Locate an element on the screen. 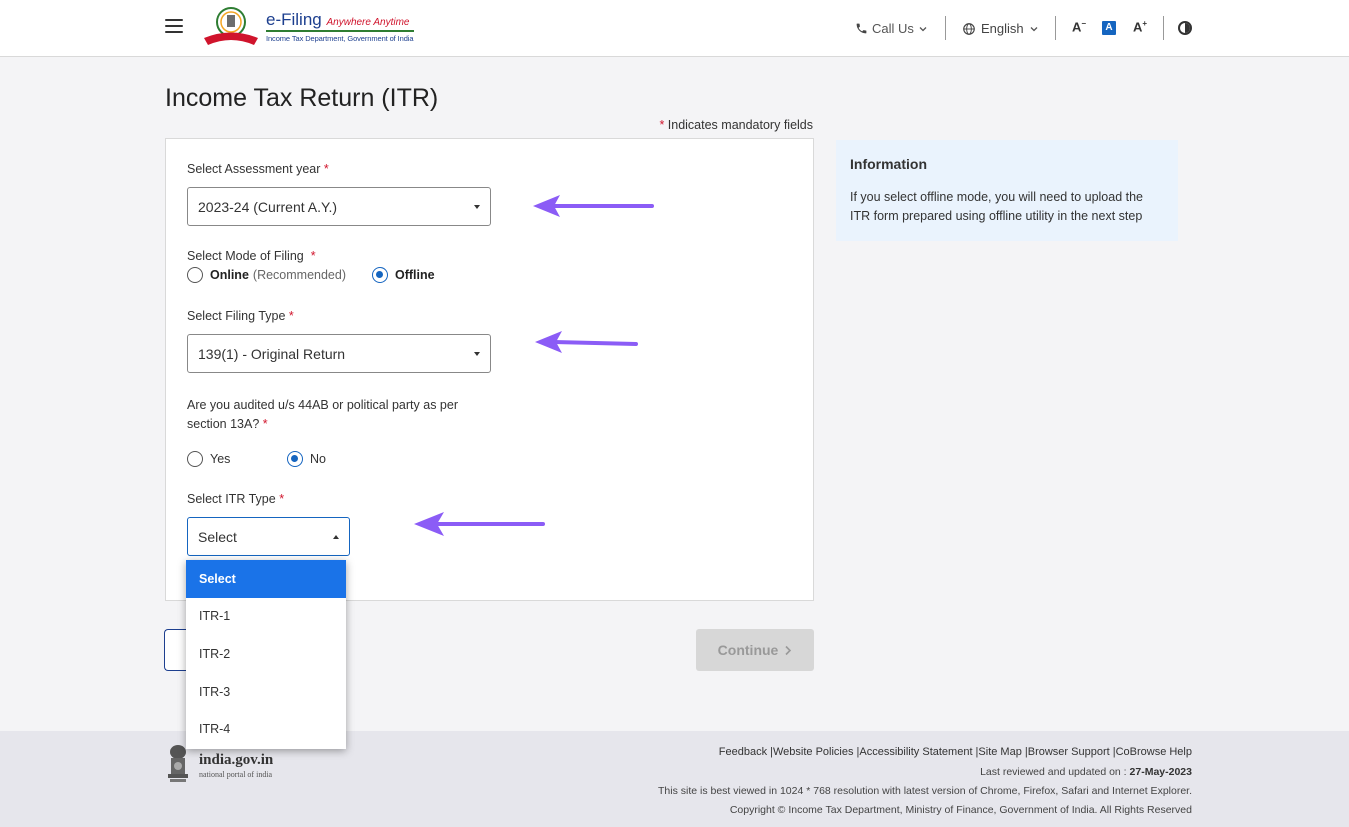  yes-radio is located at coordinates (195, 459).